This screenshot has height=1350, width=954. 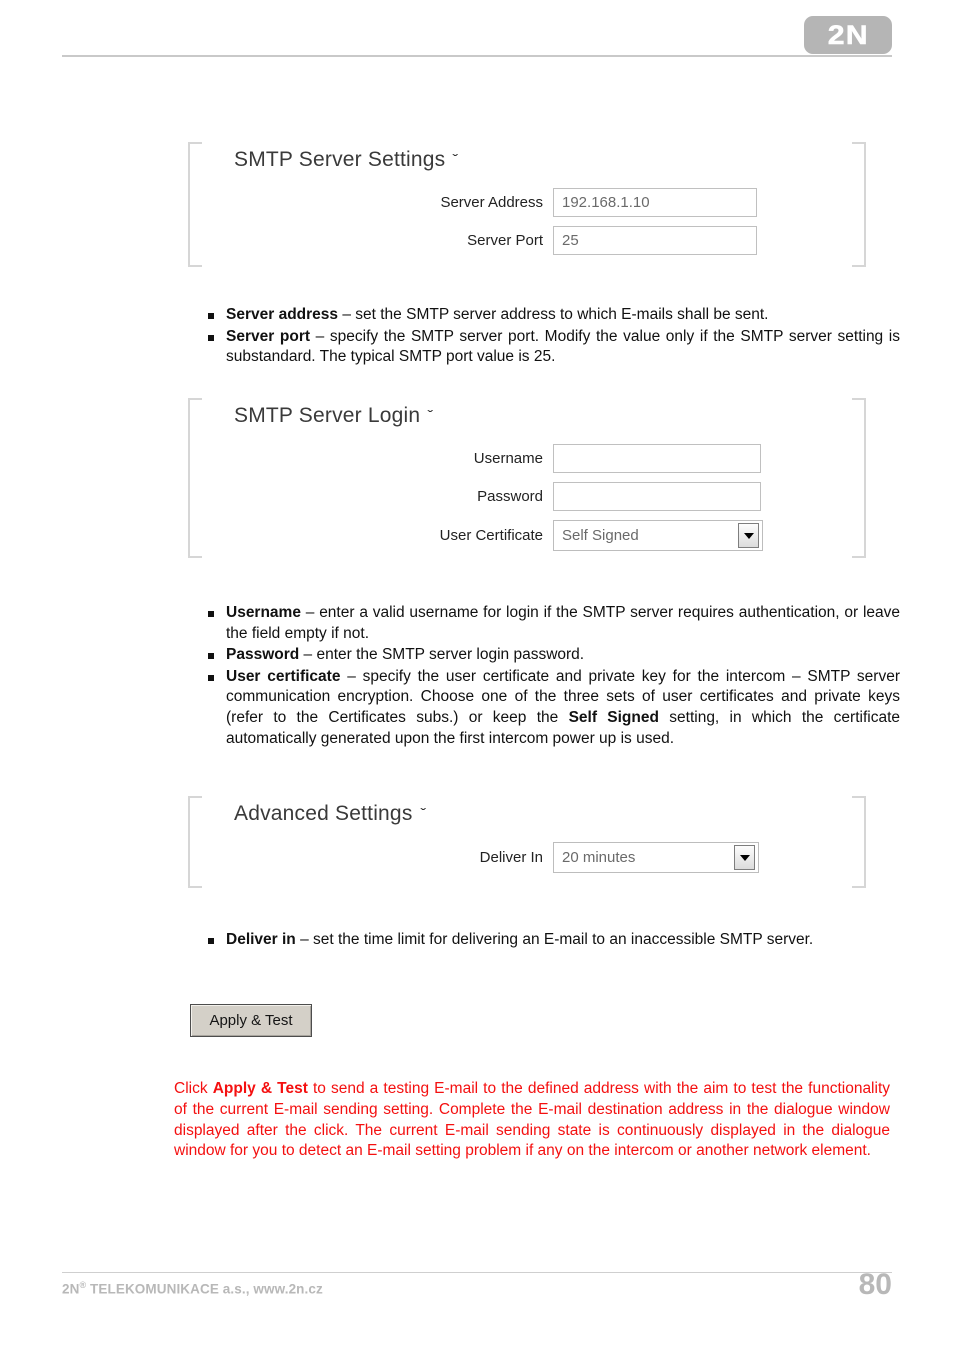 I want to click on header-divider, so click(x=477, y=56).